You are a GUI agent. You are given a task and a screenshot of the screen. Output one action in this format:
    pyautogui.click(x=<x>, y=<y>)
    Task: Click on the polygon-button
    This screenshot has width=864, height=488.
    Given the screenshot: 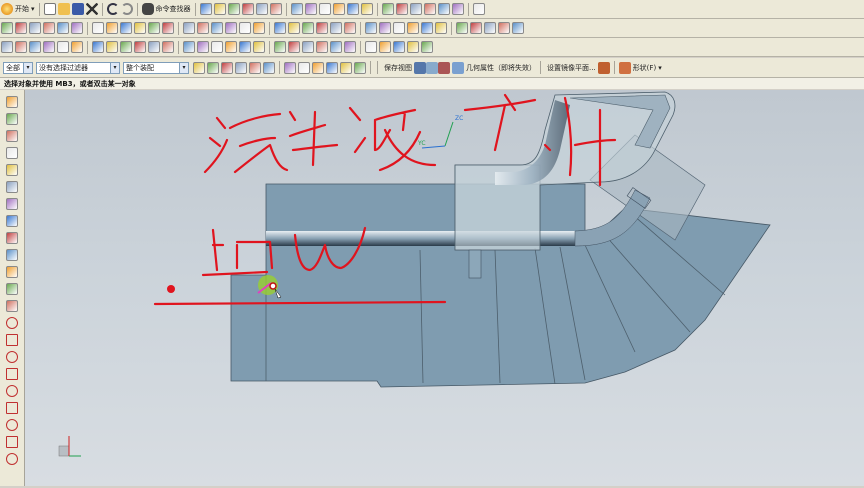 What is the action you would take?
    pyautogui.click(x=98, y=47)
    